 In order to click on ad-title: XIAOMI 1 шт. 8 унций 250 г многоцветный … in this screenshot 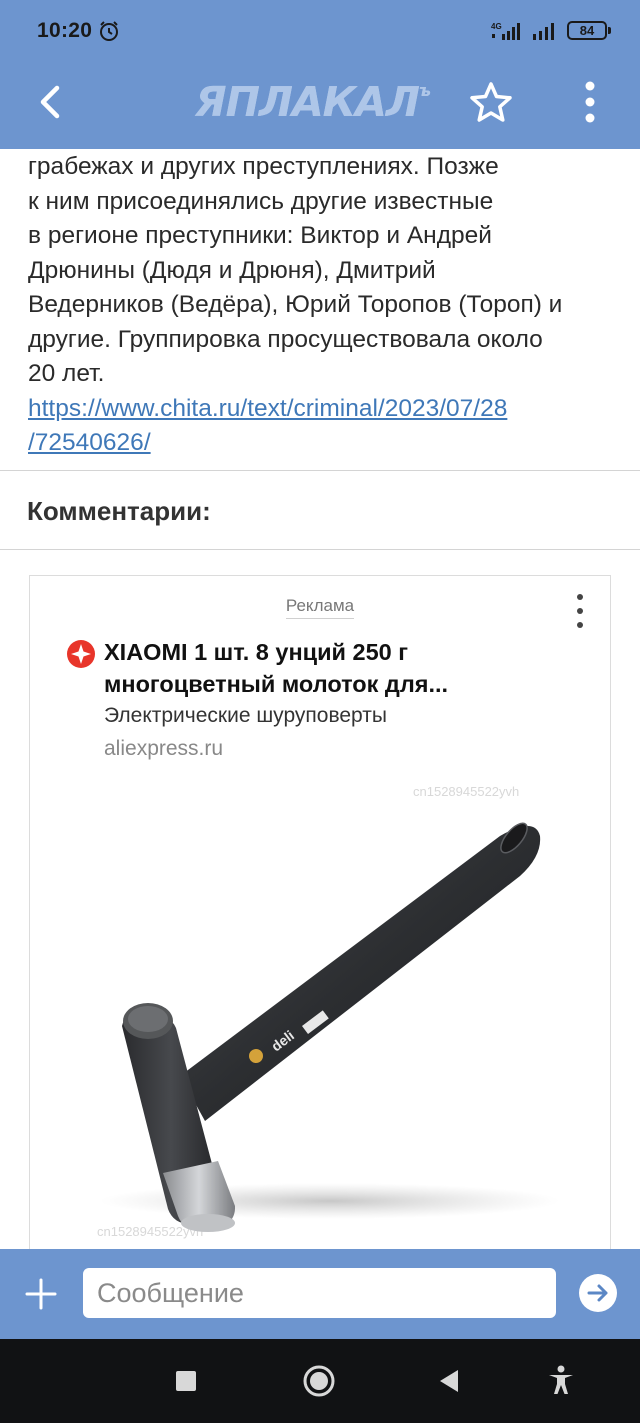, I will do `click(344, 668)`.